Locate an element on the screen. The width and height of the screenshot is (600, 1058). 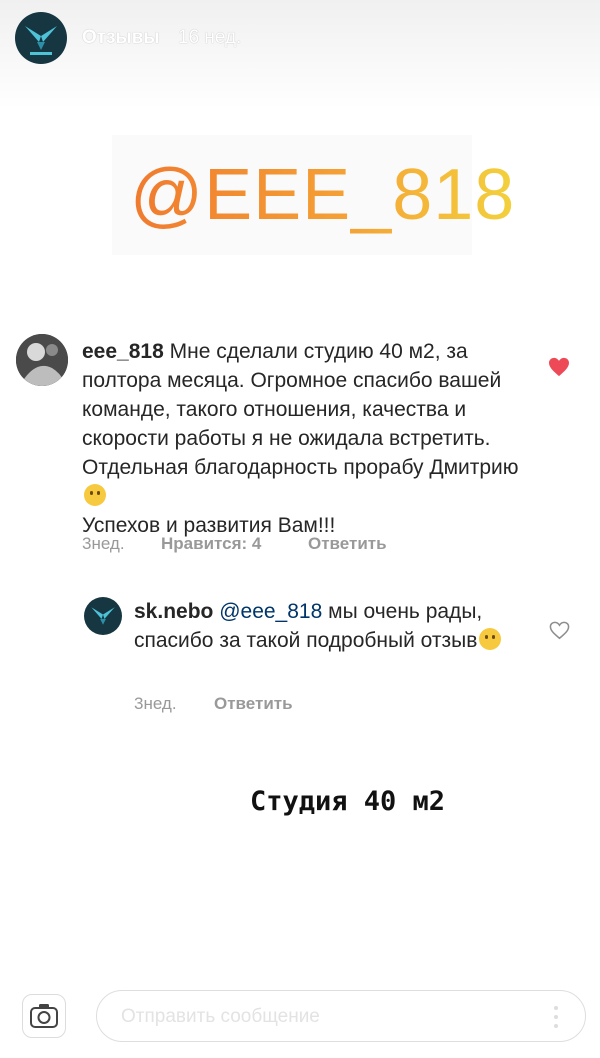
message-input: Отправить сообщение is located at coordinates (341, 1016).